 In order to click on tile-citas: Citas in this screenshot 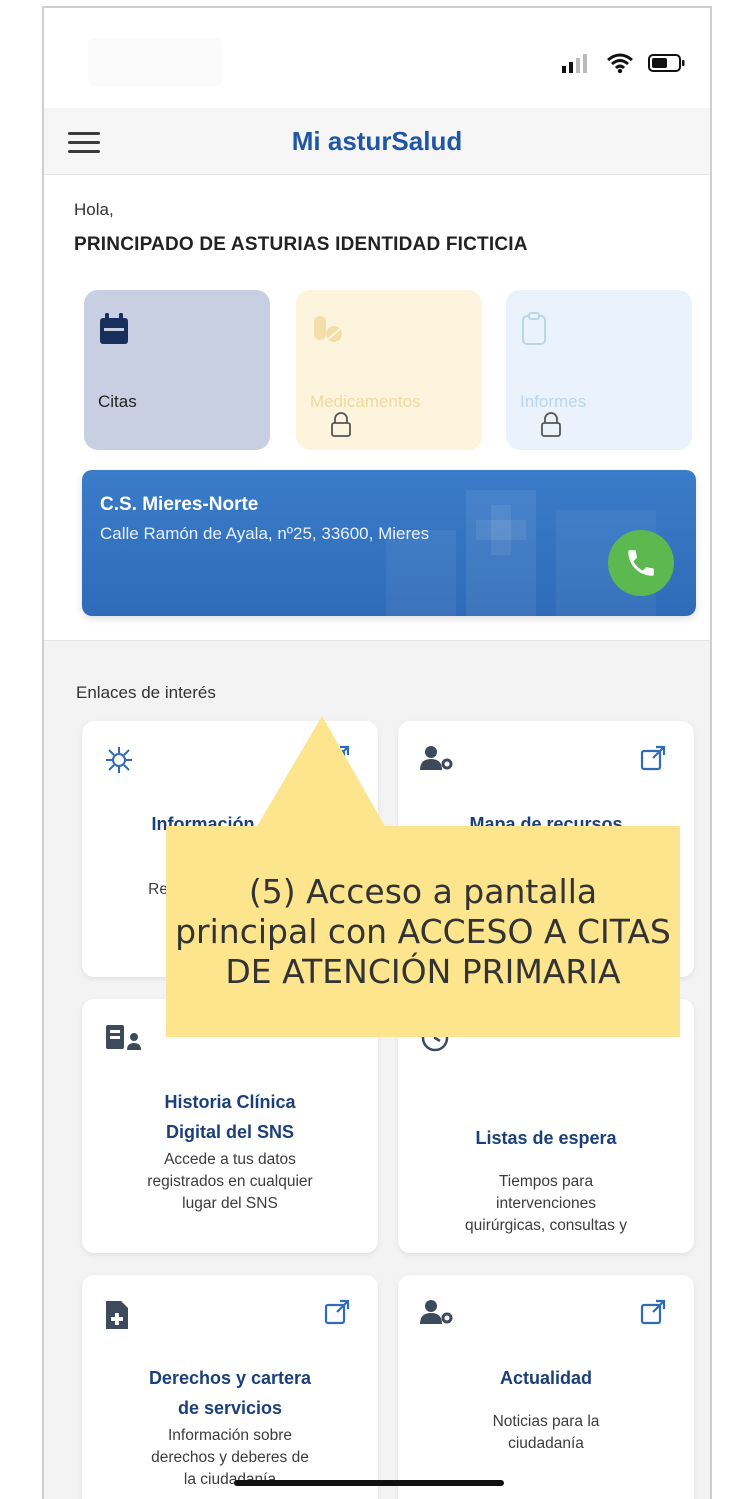, I will do `click(177, 370)`.